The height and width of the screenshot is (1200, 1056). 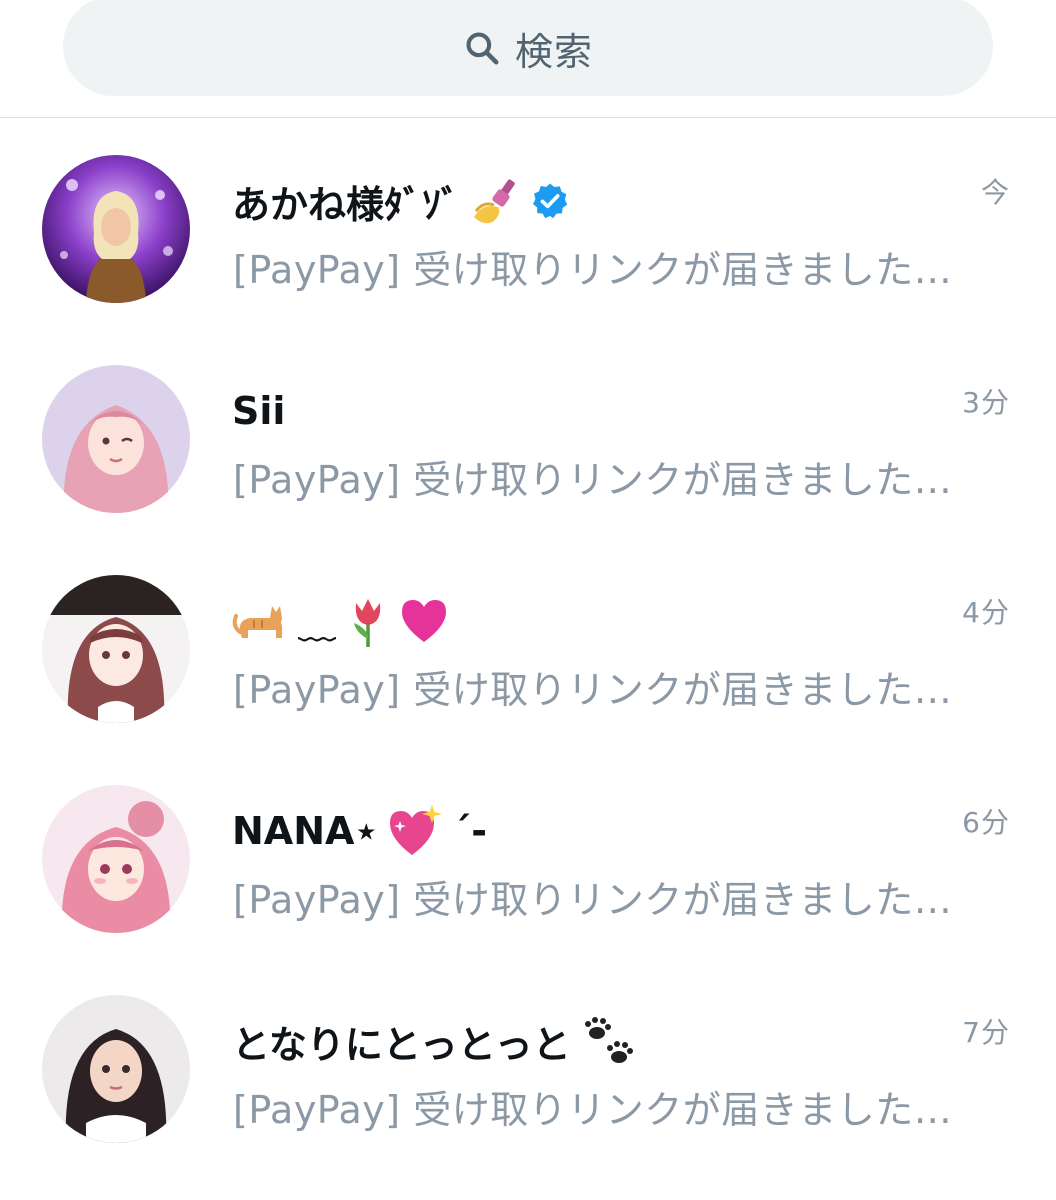 I want to click on cat-icon, so click(x=257, y=622).